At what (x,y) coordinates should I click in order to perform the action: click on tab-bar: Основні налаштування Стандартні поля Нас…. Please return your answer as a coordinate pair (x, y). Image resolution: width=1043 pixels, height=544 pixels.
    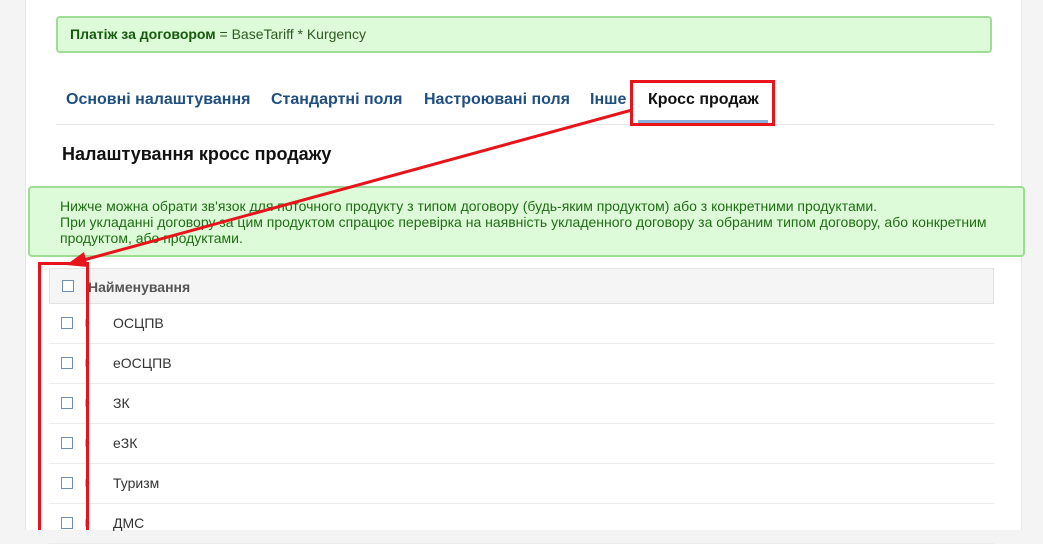
    Looking at the image, I should click on (525, 100).